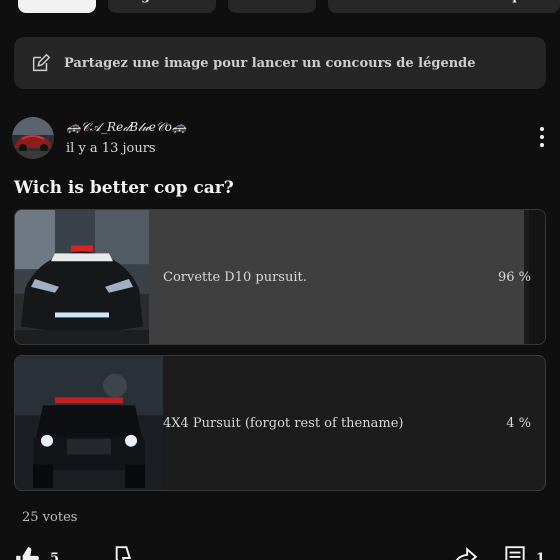 Image resolution: width=560 pixels, height=560 pixels. What do you see at coordinates (89, 423) in the screenshot?
I see `pursuit-4x4-image` at bounding box center [89, 423].